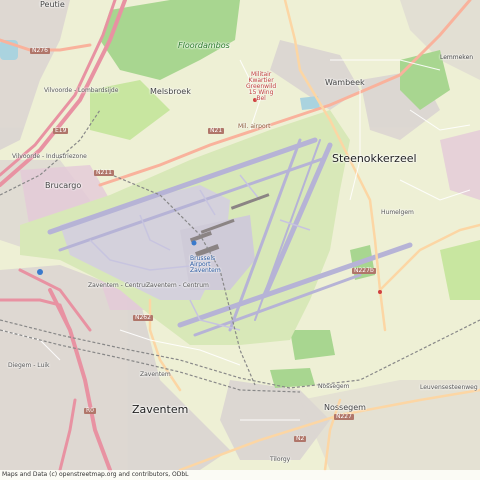 The width and height of the screenshot is (480, 480). Describe the element at coordinates (300, 438) in the screenshot. I see `road-label-n2: N2` at that location.